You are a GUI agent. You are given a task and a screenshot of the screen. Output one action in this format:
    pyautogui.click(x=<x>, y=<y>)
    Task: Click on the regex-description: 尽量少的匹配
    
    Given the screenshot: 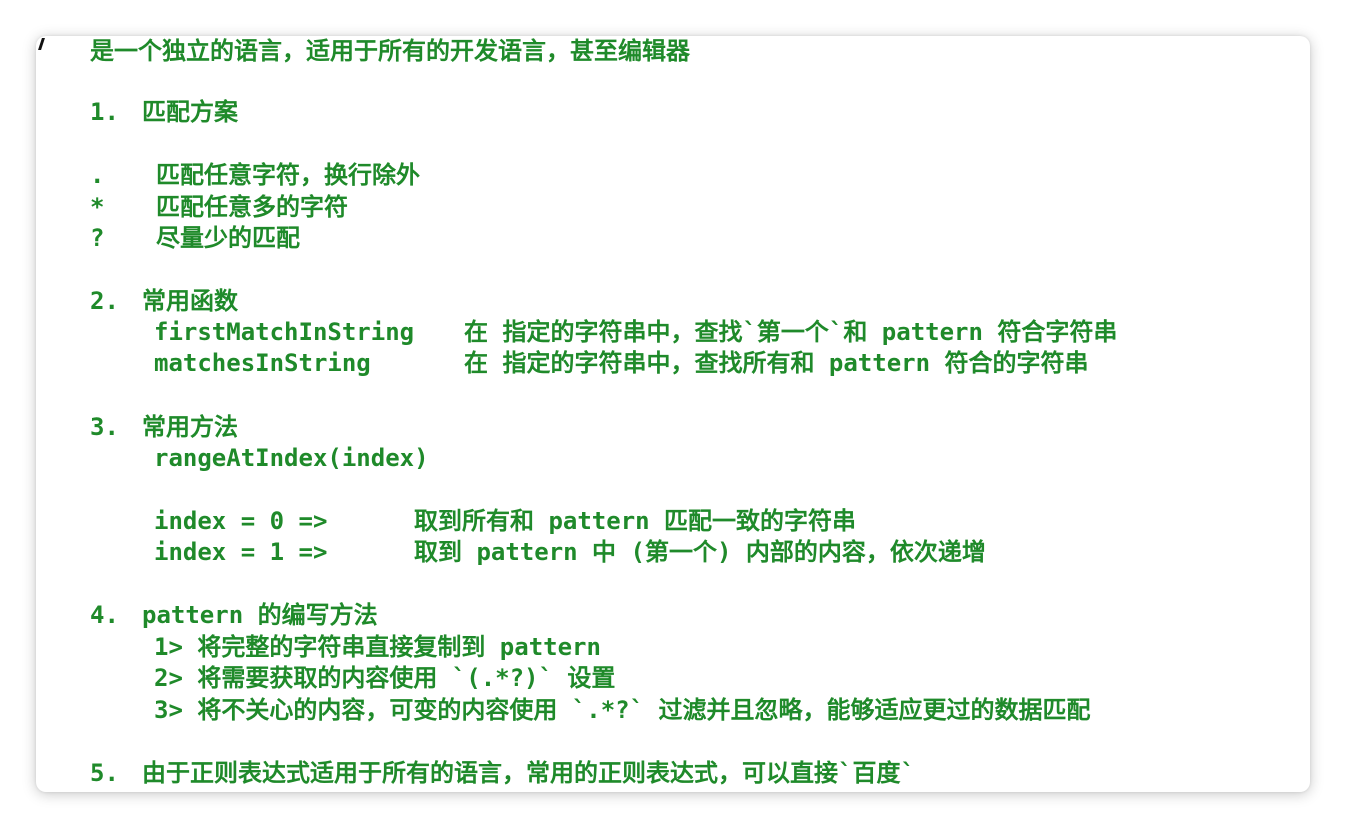 What is the action you would take?
    pyautogui.click(x=228, y=238)
    